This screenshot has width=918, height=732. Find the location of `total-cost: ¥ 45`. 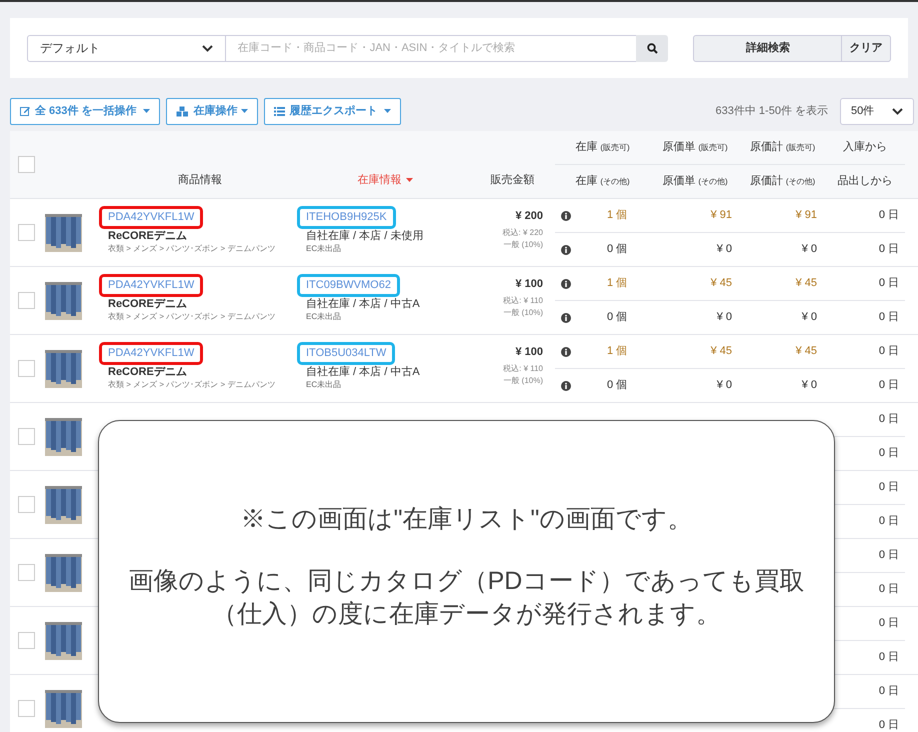

total-cost: ¥ 45 is located at coordinates (806, 284).